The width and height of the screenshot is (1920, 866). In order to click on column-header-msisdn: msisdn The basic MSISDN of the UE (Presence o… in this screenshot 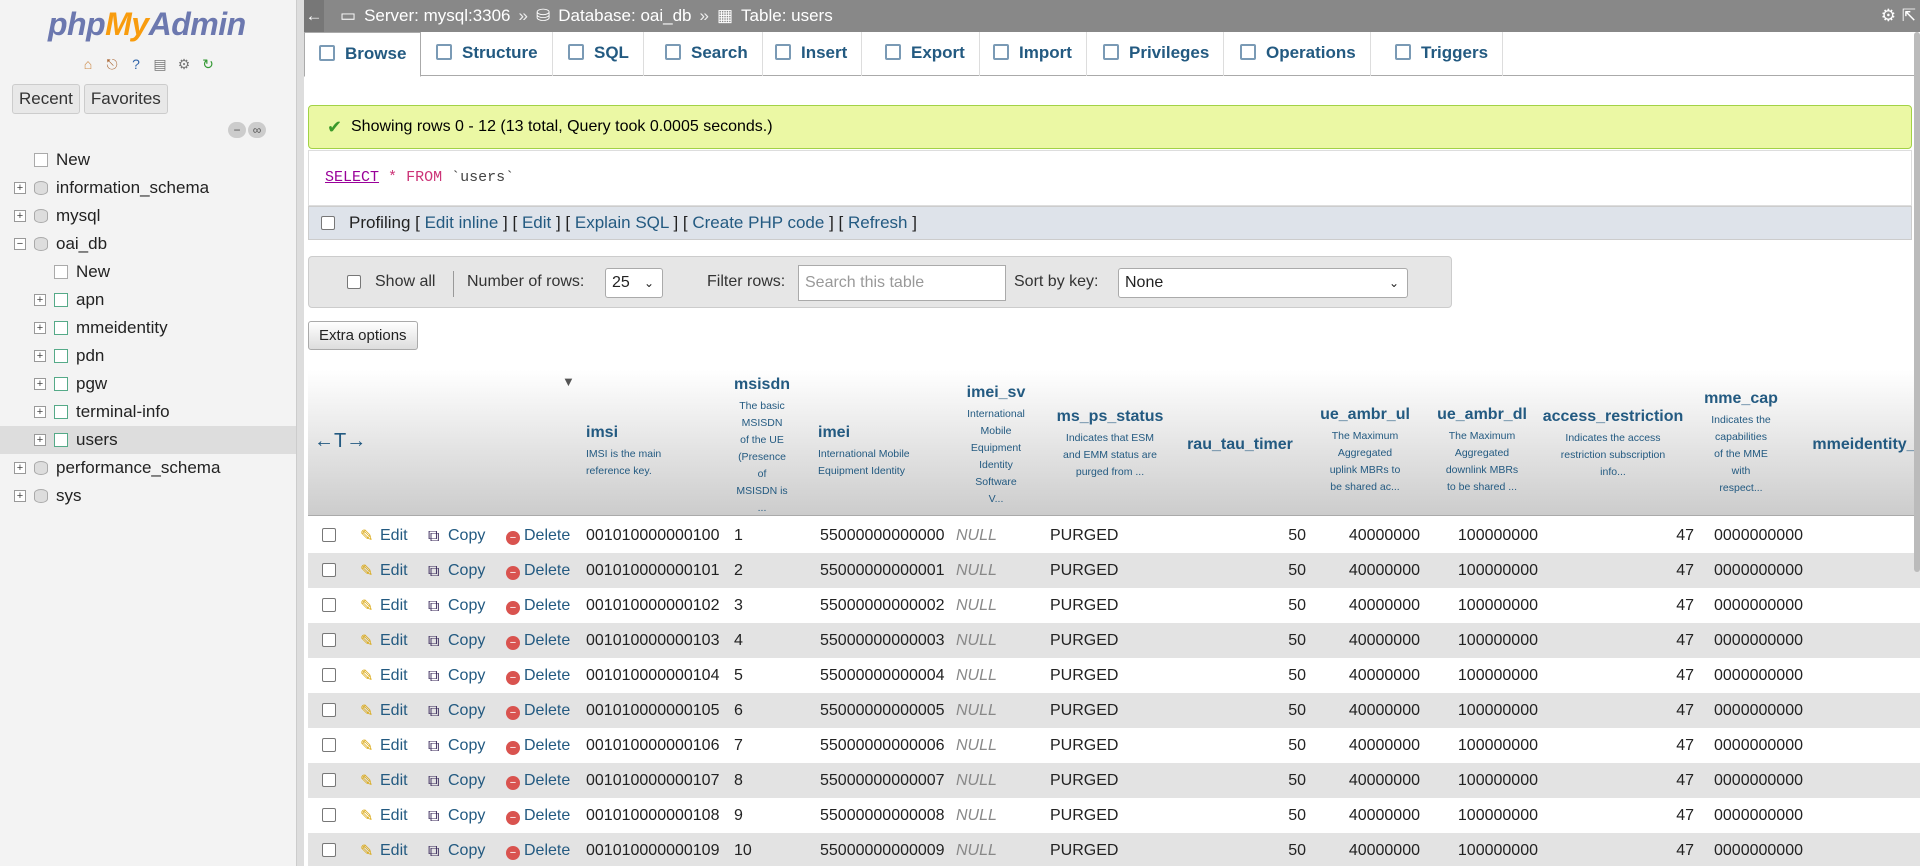, I will do `click(762, 446)`.